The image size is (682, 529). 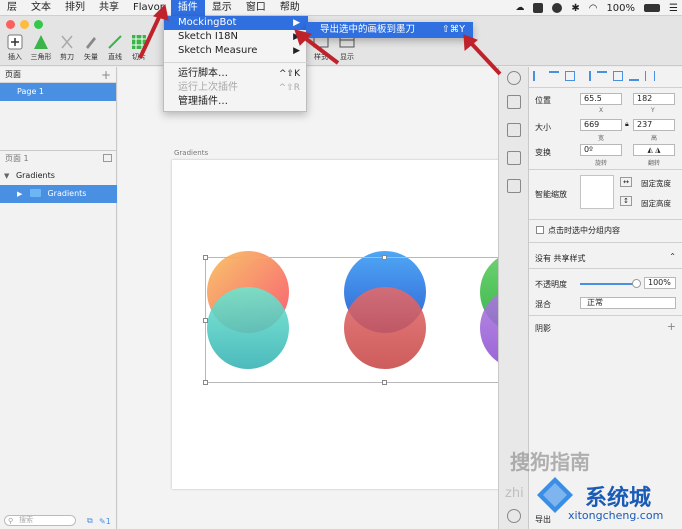 What do you see at coordinates (514, 158) in the screenshot?
I see `grid-tab-icon` at bounding box center [514, 158].